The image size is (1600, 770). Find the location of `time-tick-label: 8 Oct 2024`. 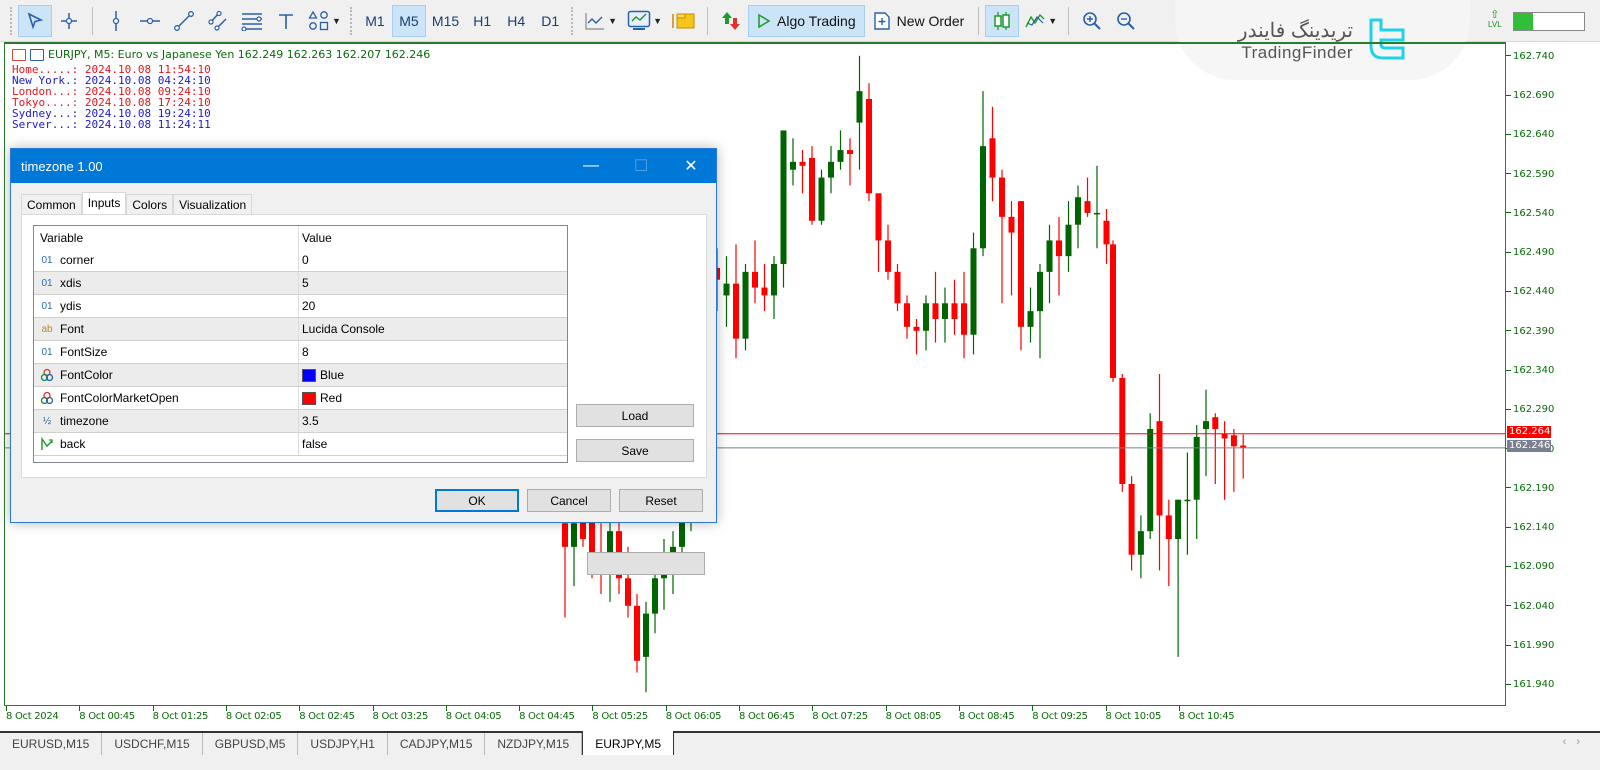

time-tick-label: 8 Oct 2024 is located at coordinates (32, 714).